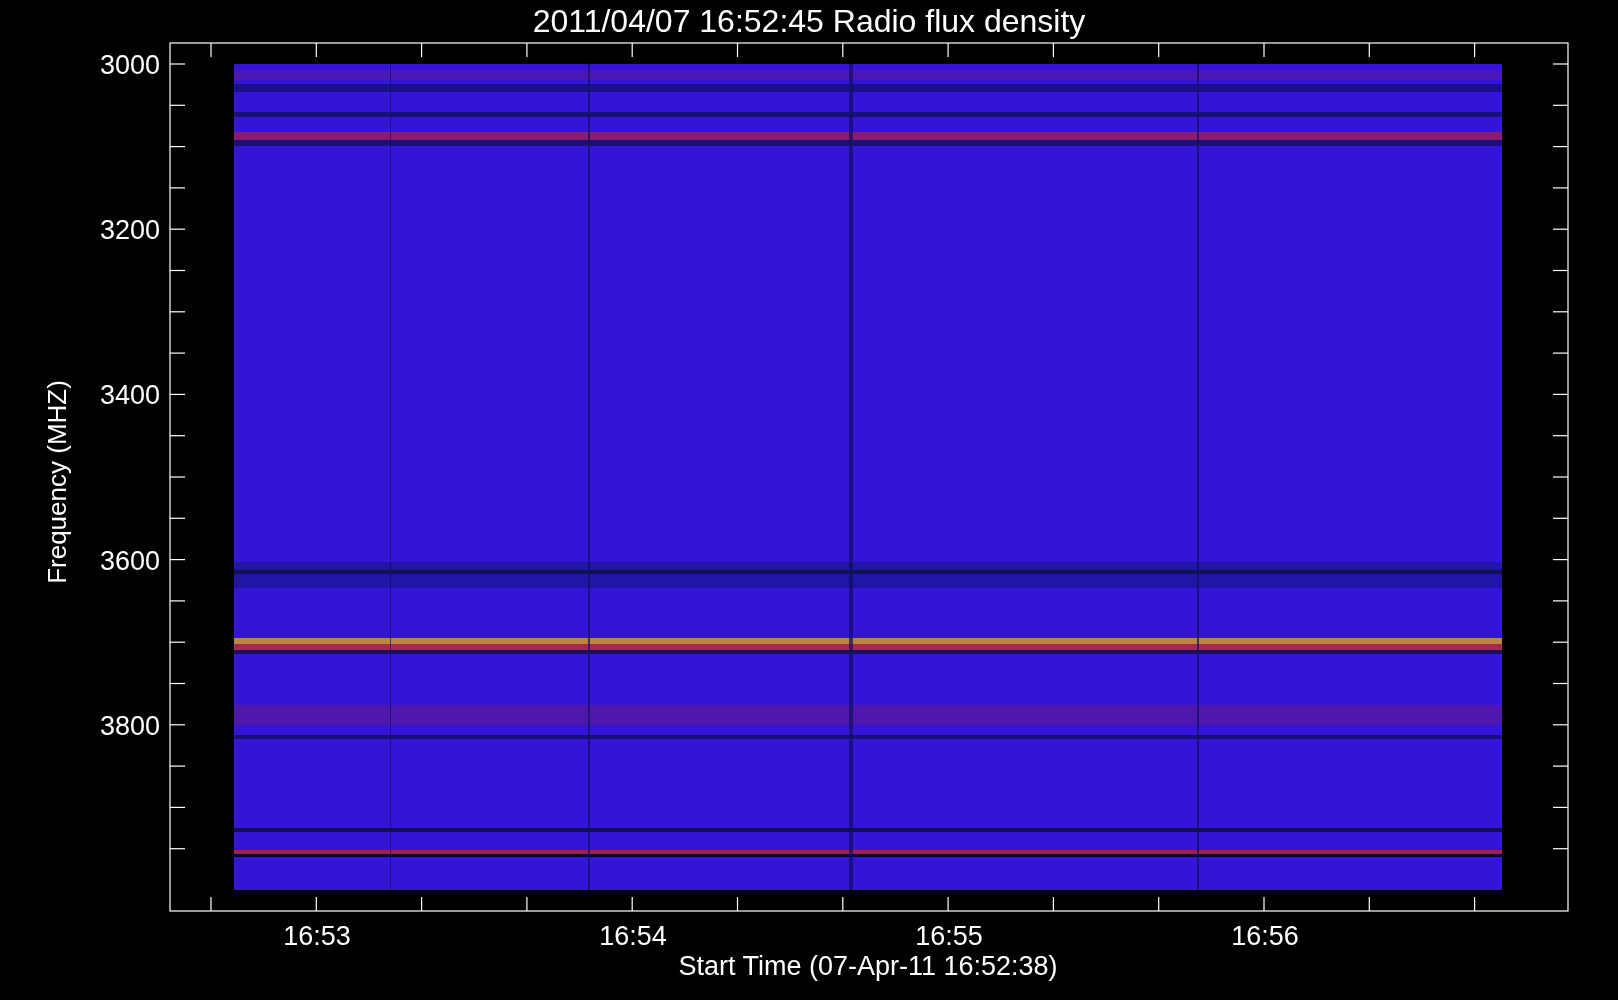  What do you see at coordinates (1265, 936) in the screenshot?
I see `x-tick-label: 16:56` at bounding box center [1265, 936].